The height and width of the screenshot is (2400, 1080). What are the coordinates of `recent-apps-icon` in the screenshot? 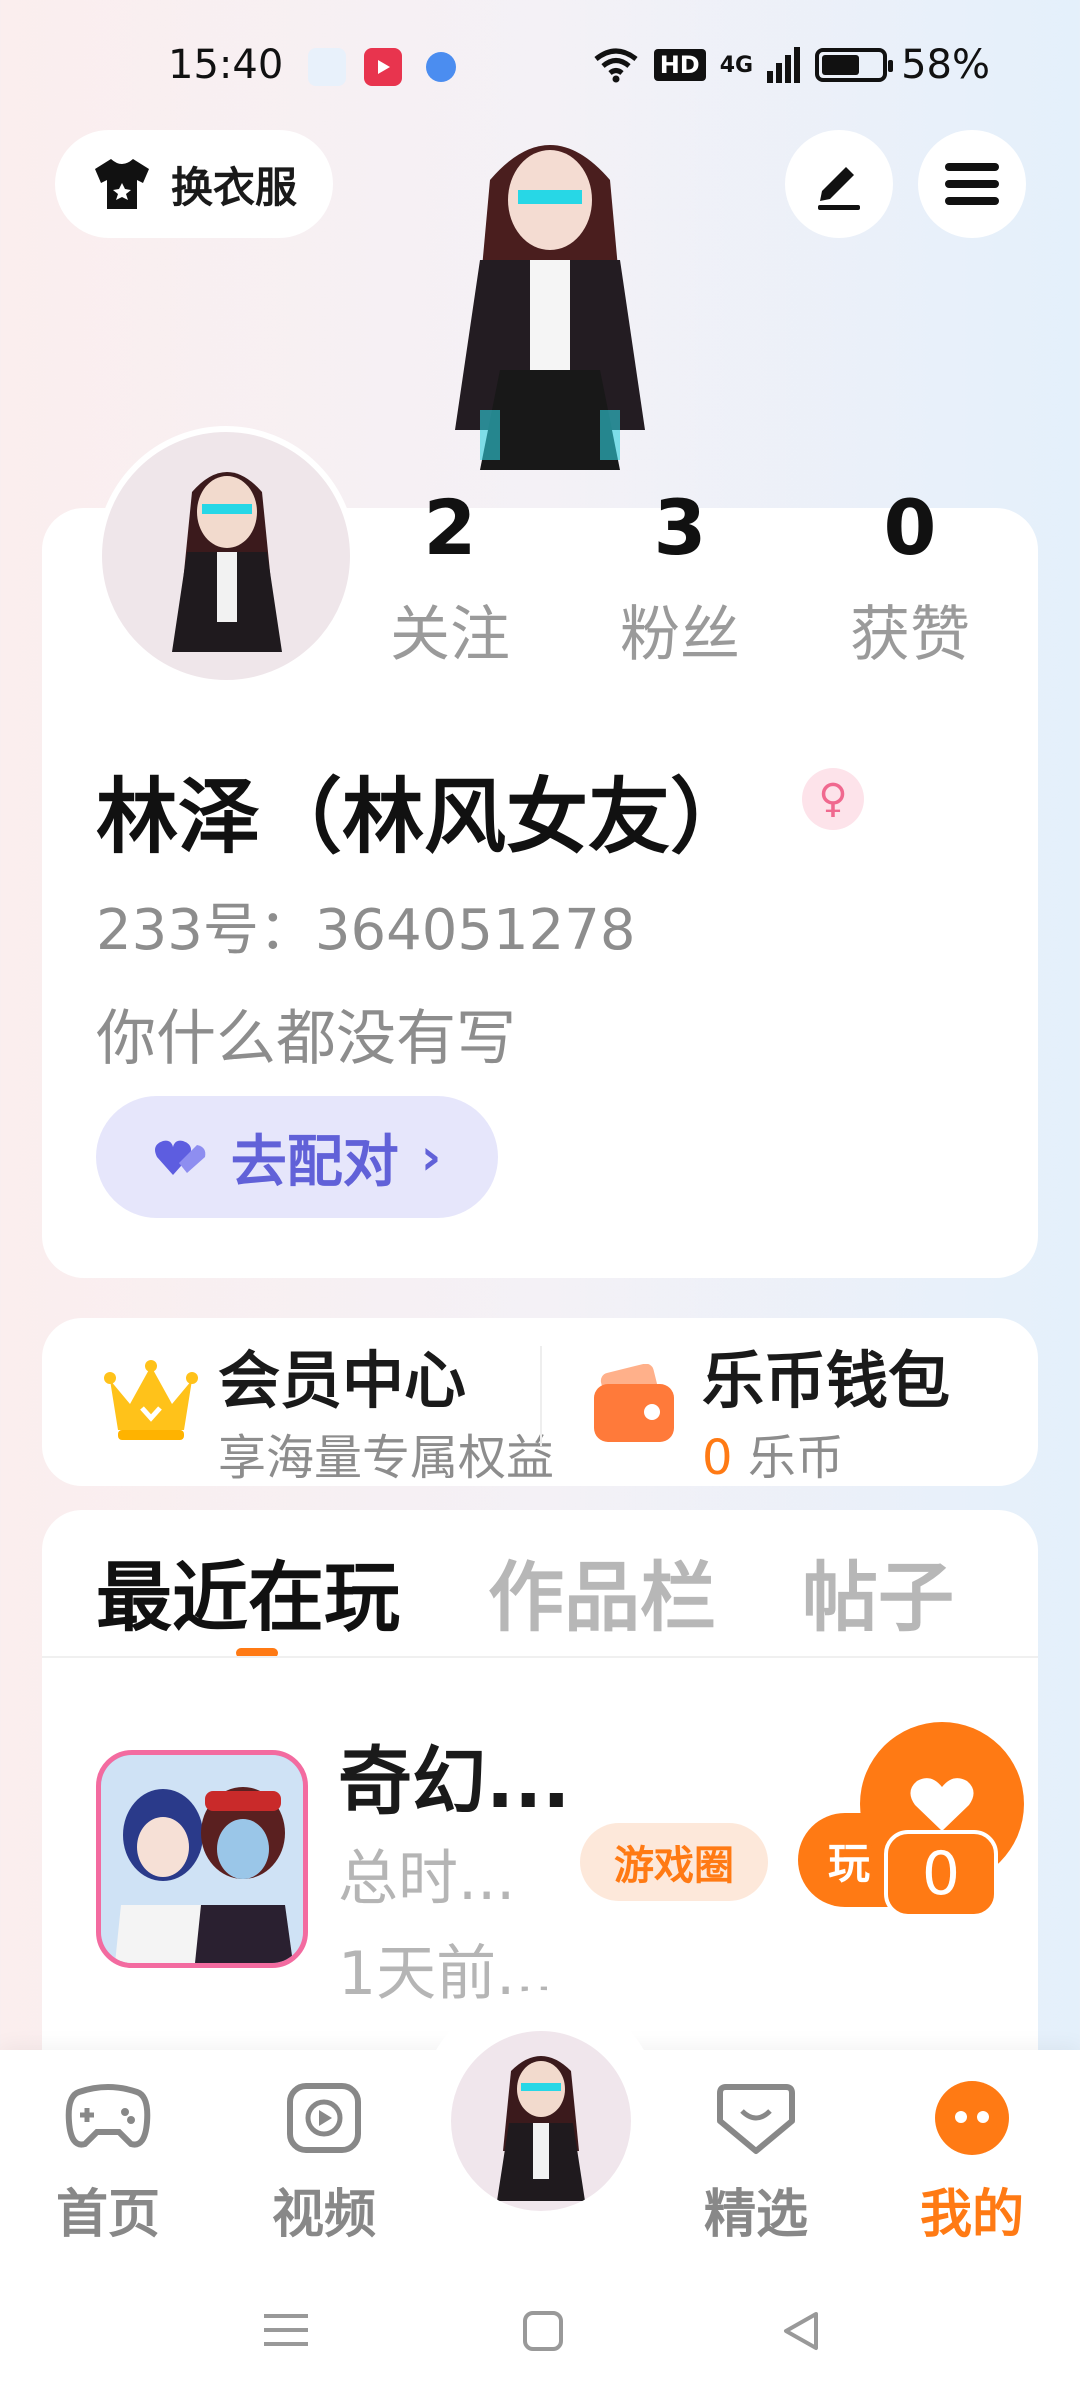 It's located at (286, 2330).